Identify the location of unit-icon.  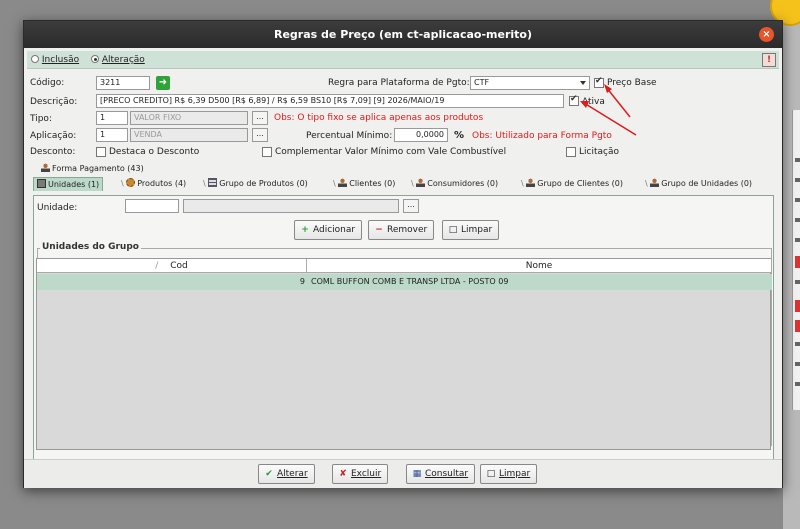
(41, 183).